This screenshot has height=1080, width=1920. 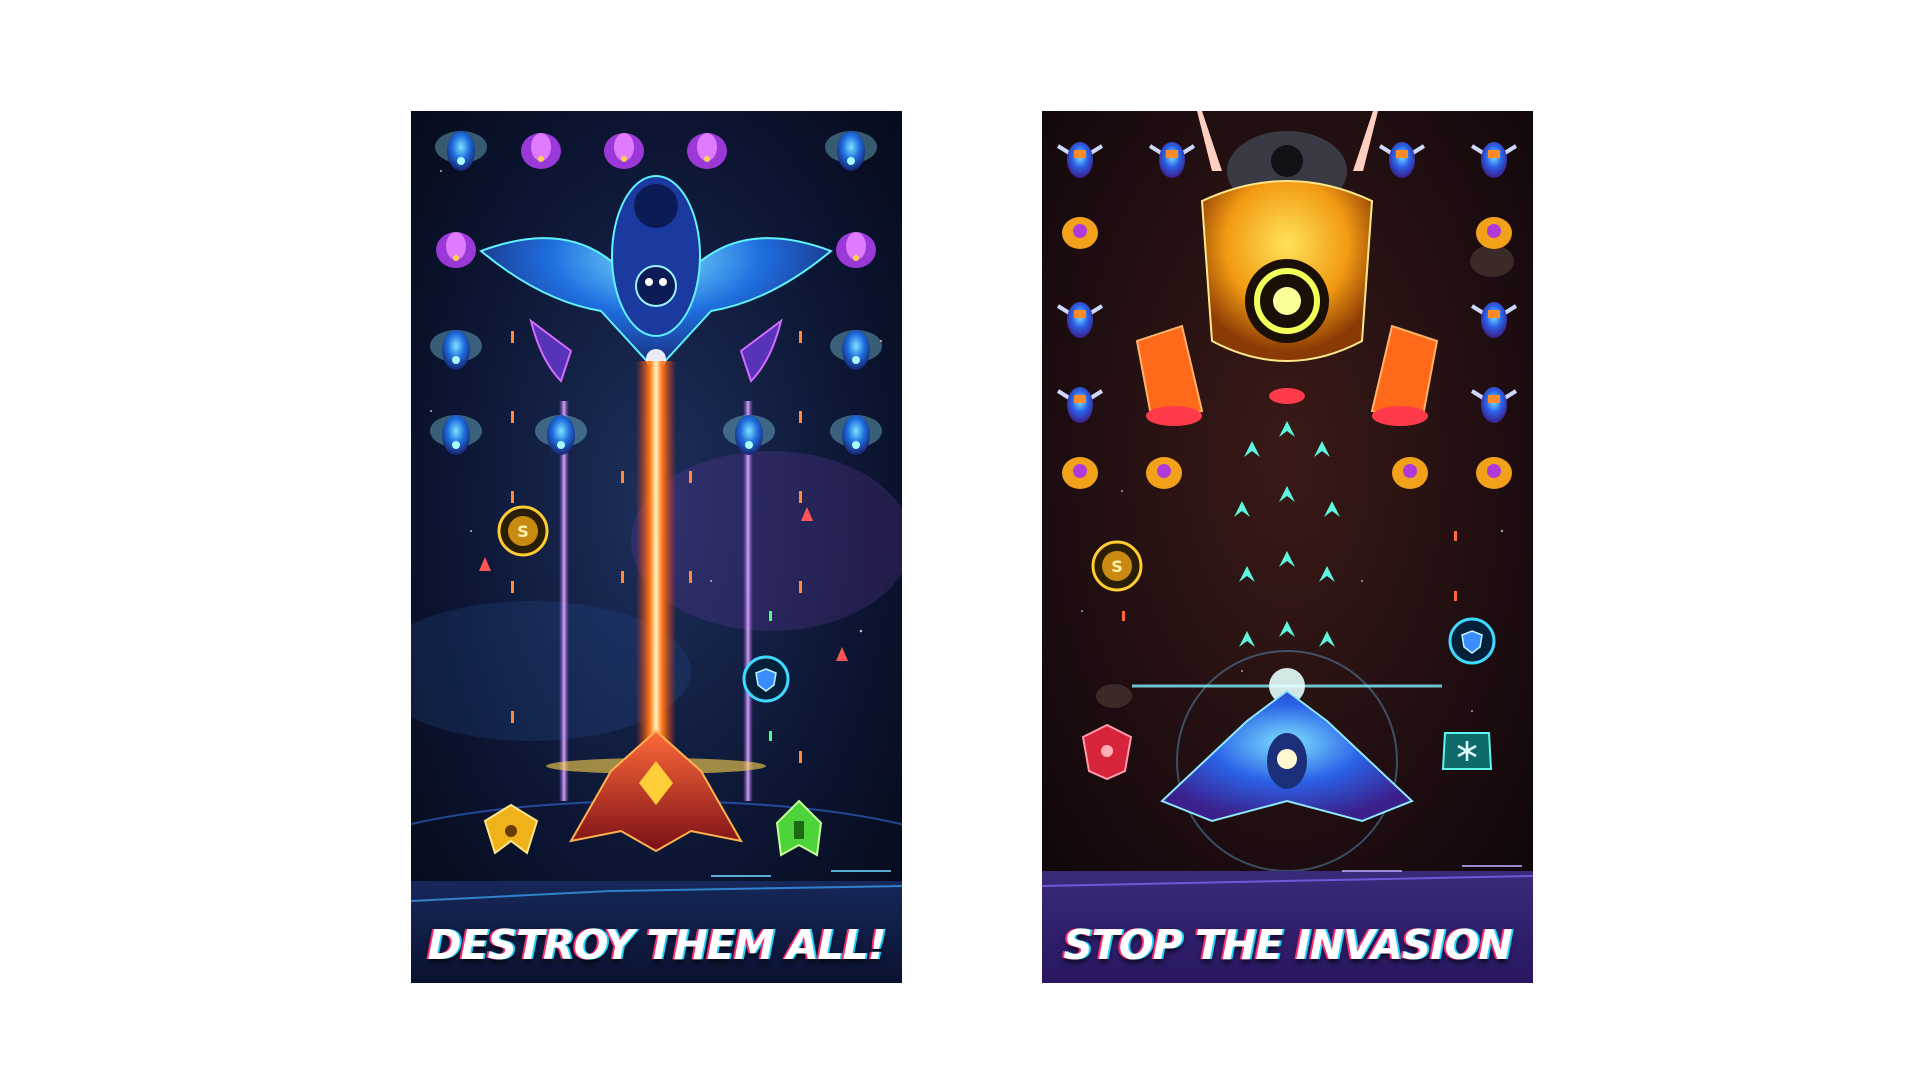 I want to click on caption-bar: DESTROY THEM ALL!, so click(x=656, y=928).